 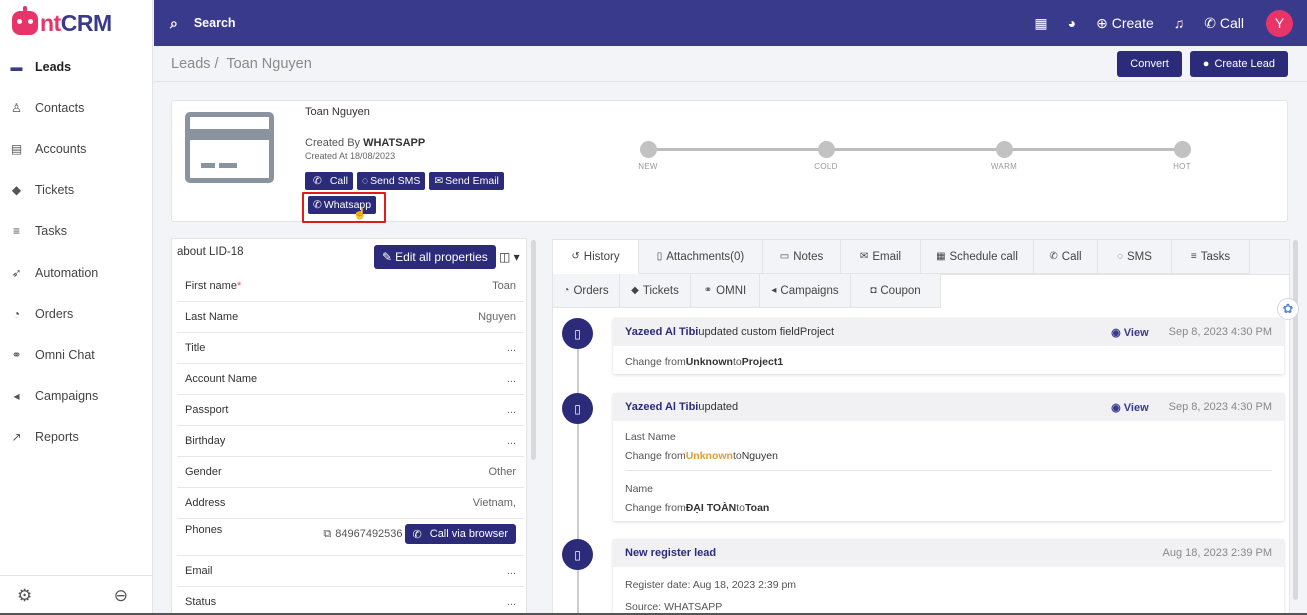 I want to click on convert-button: Convert, so click(x=1149, y=63).